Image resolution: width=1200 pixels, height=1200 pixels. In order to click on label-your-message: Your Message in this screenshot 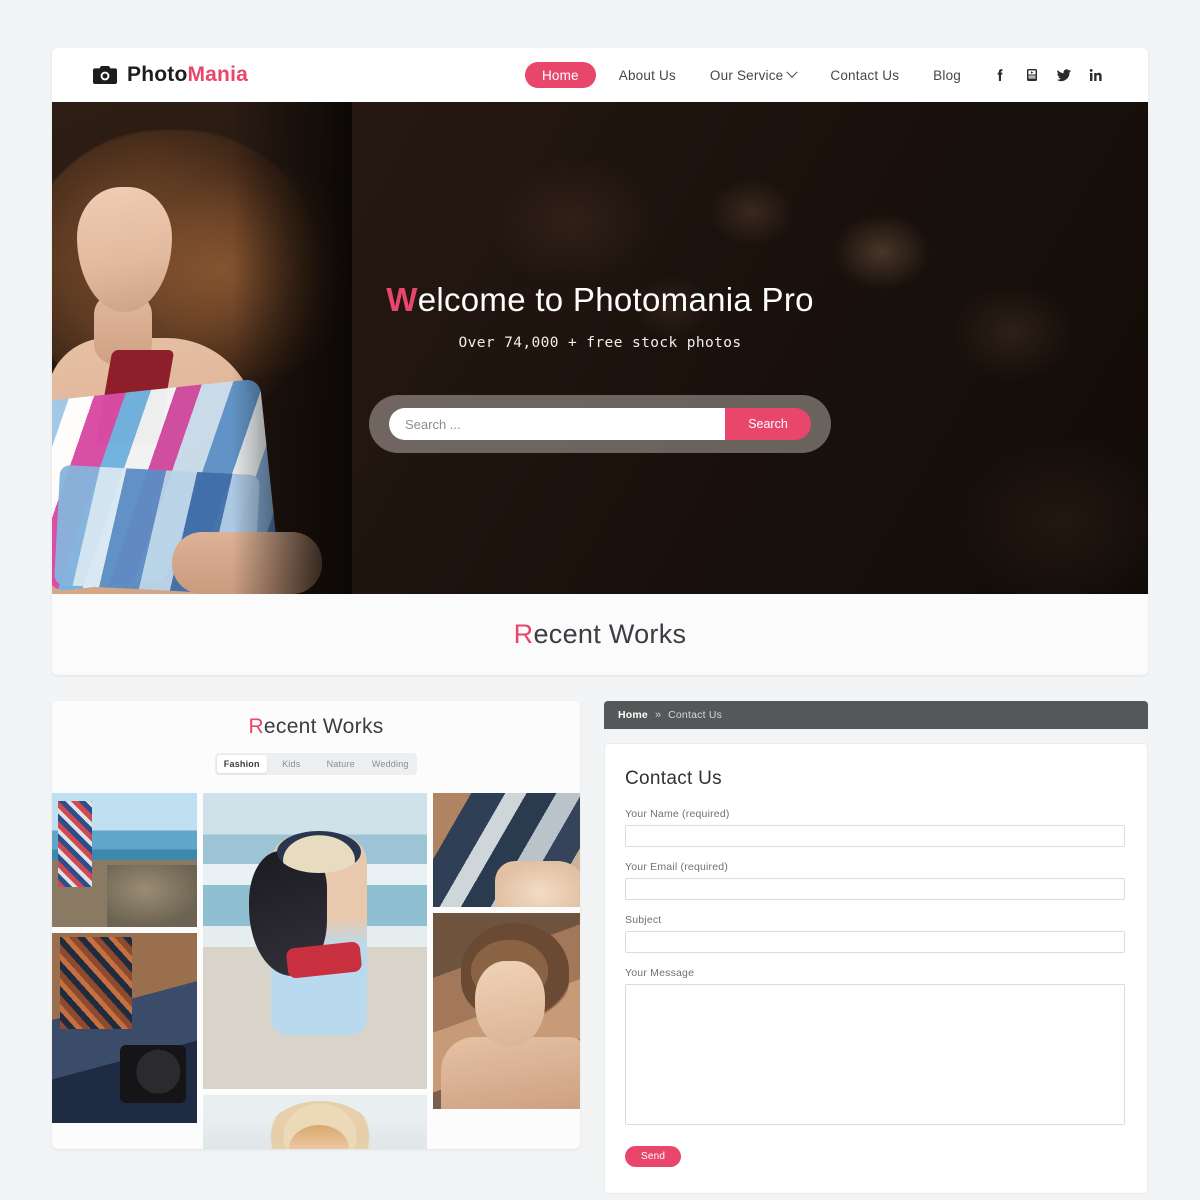, I will do `click(660, 973)`.